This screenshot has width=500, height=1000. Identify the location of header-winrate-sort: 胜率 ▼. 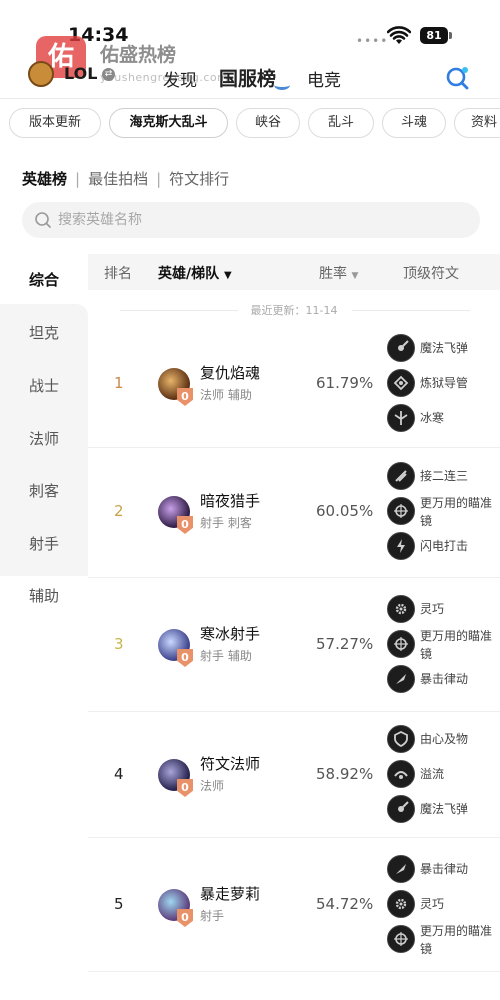
(338, 273).